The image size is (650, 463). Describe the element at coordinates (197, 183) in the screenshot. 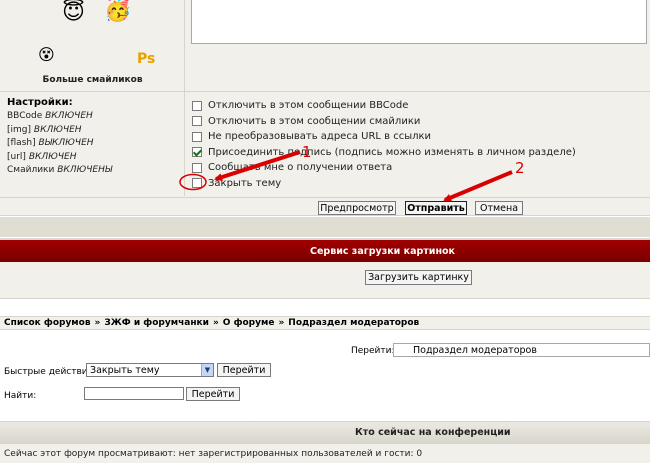

I see `checkbox-lock-topic` at that location.